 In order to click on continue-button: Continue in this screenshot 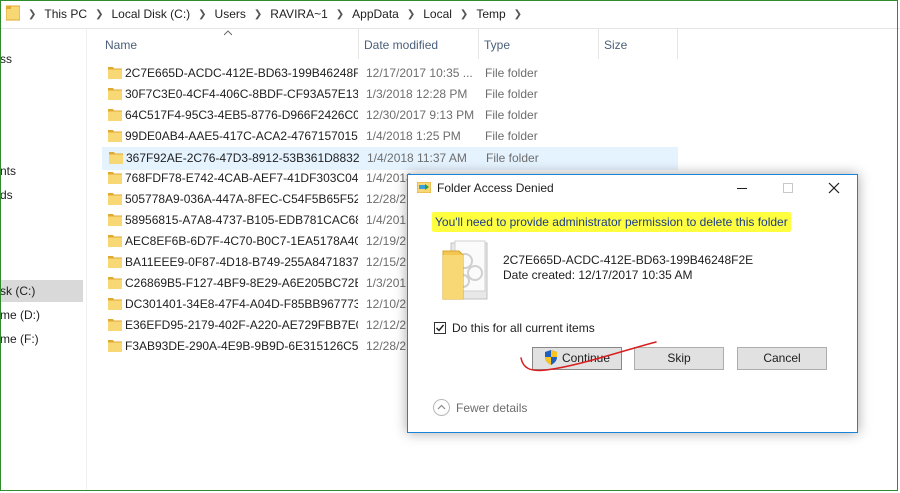, I will do `click(577, 358)`.